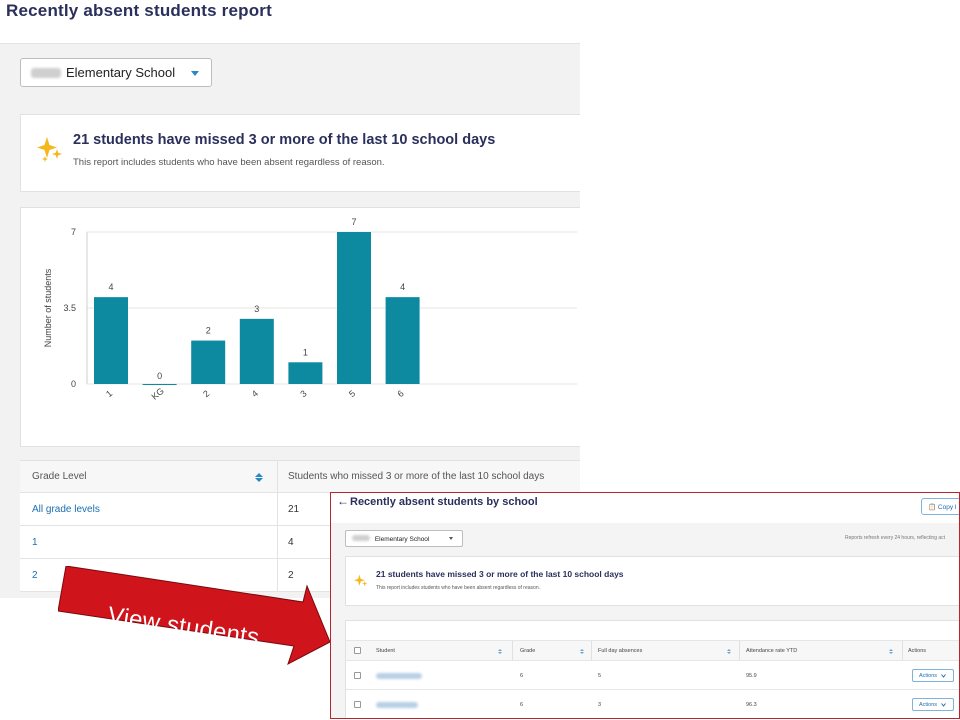  What do you see at coordinates (352, 393) in the screenshot?
I see `x-tick-label: 5` at bounding box center [352, 393].